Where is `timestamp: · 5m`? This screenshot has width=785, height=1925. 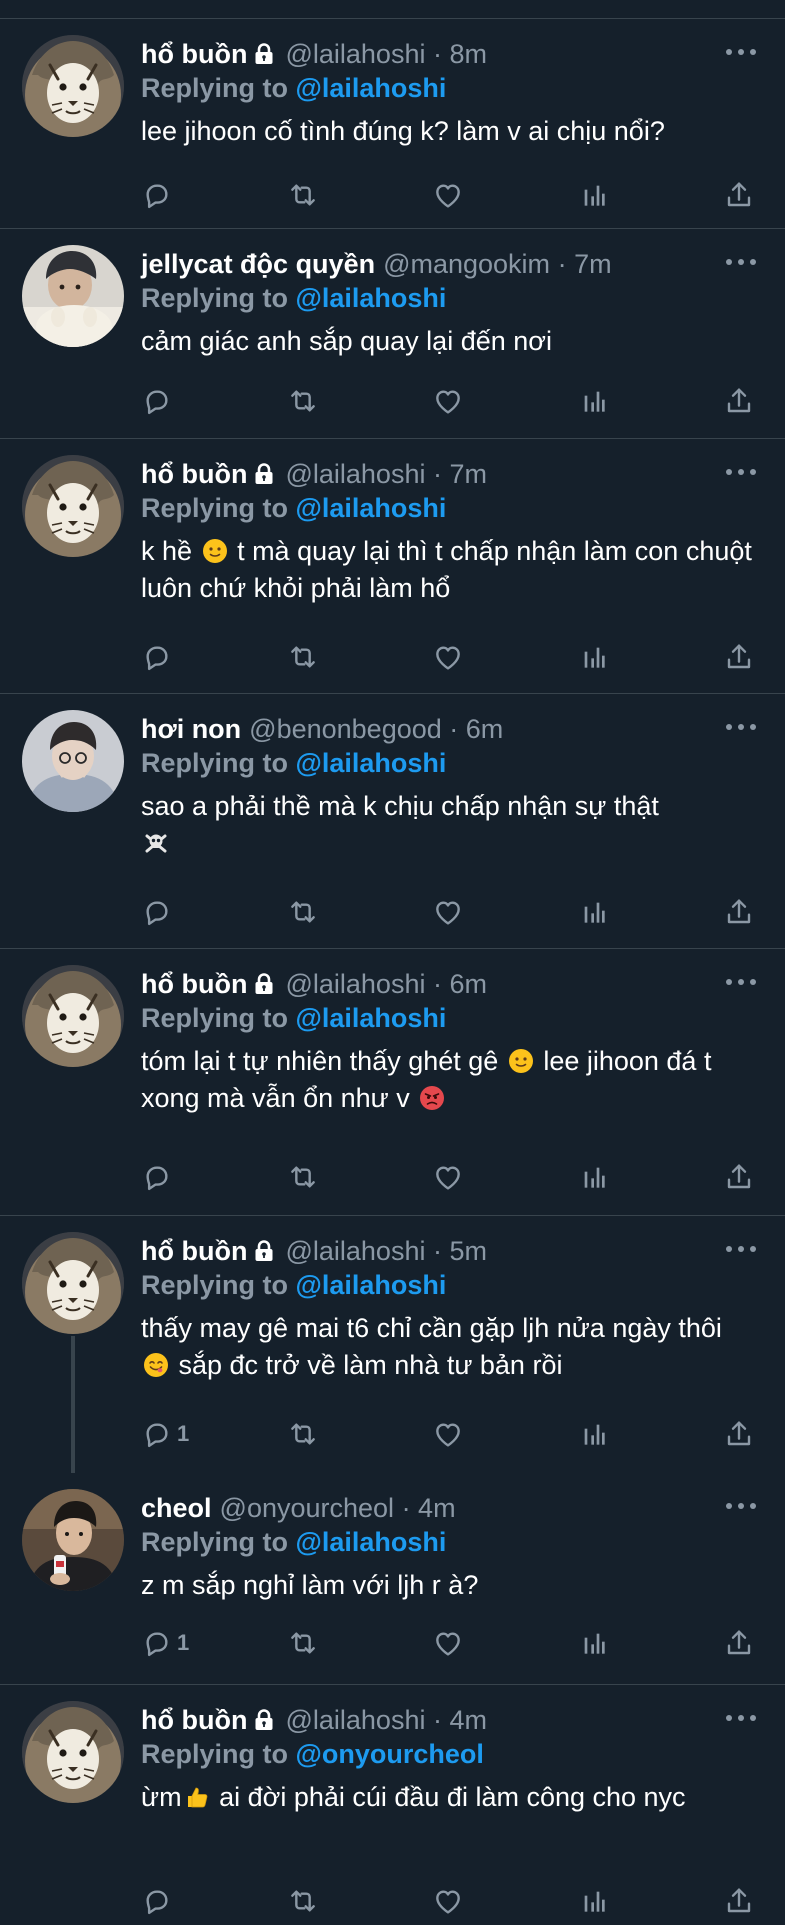 timestamp: · 5m is located at coordinates (460, 1251).